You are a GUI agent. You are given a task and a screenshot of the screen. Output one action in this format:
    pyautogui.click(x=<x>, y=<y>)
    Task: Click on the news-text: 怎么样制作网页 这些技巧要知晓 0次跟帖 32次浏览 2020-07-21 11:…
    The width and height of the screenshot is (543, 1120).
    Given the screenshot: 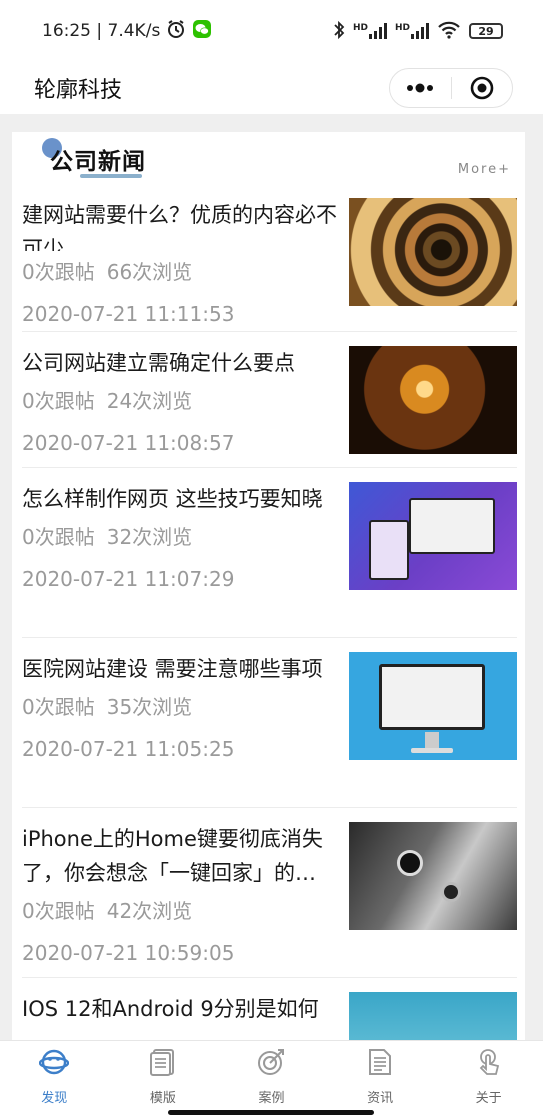 What is the action you would take?
    pyautogui.click(x=185, y=559)
    